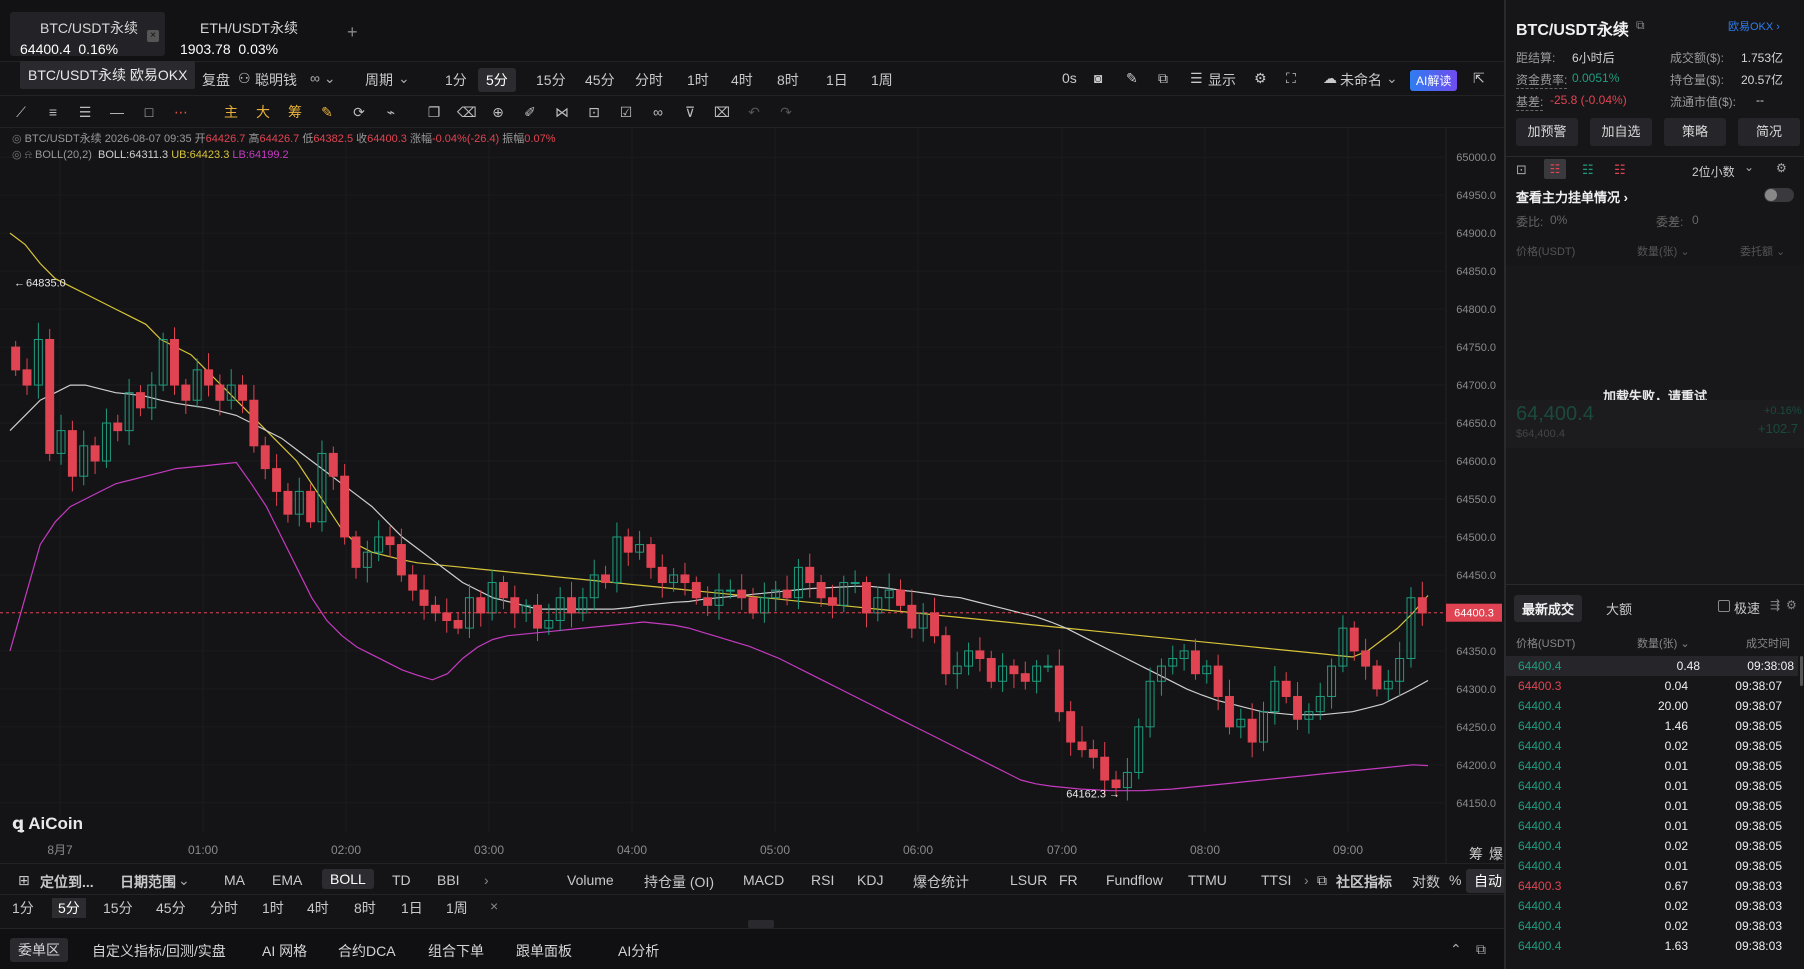 The width and height of the screenshot is (1804, 969). I want to click on pencil-icon: ✎, so click(1132, 78).